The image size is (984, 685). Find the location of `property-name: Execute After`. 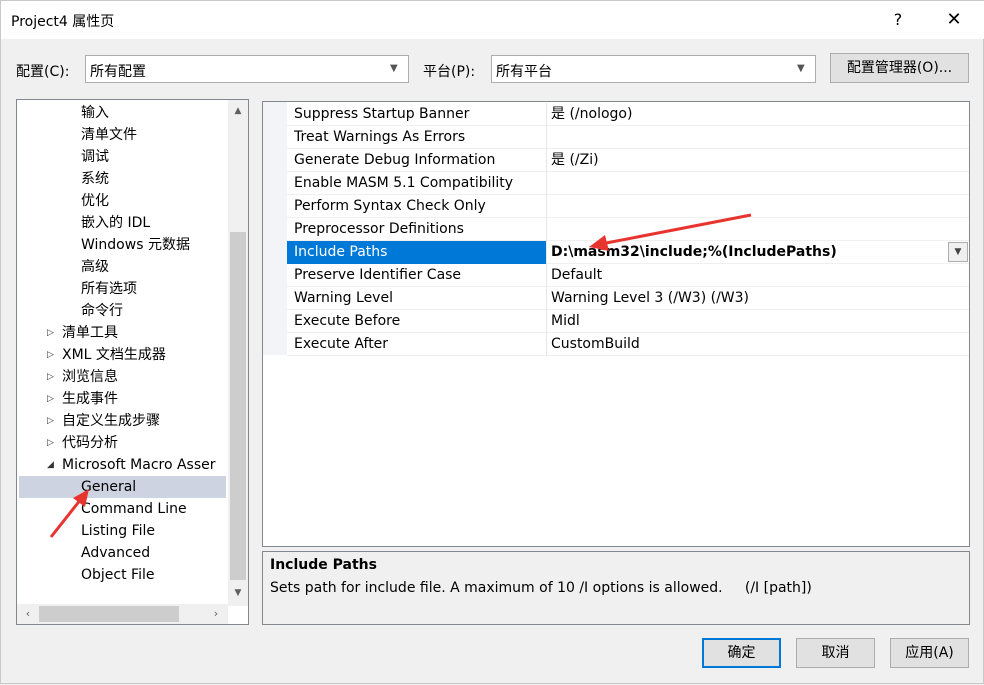

property-name: Execute After is located at coordinates (417, 344).